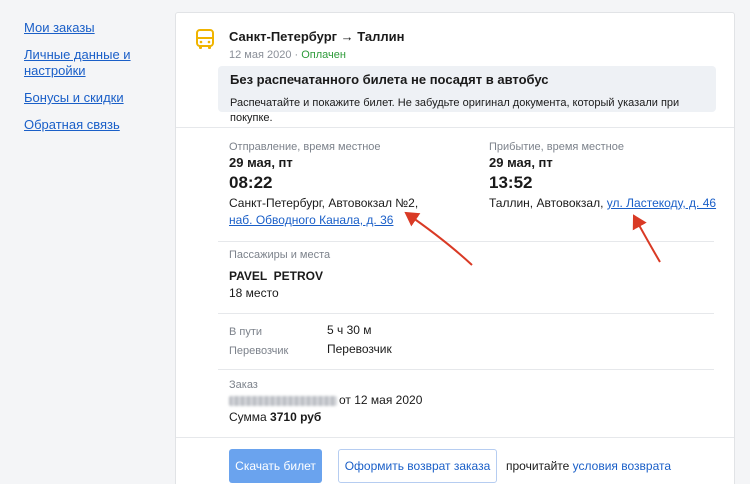 The image size is (750, 484). I want to click on order-sum-line: Сумма 3710 руб, so click(275, 417).